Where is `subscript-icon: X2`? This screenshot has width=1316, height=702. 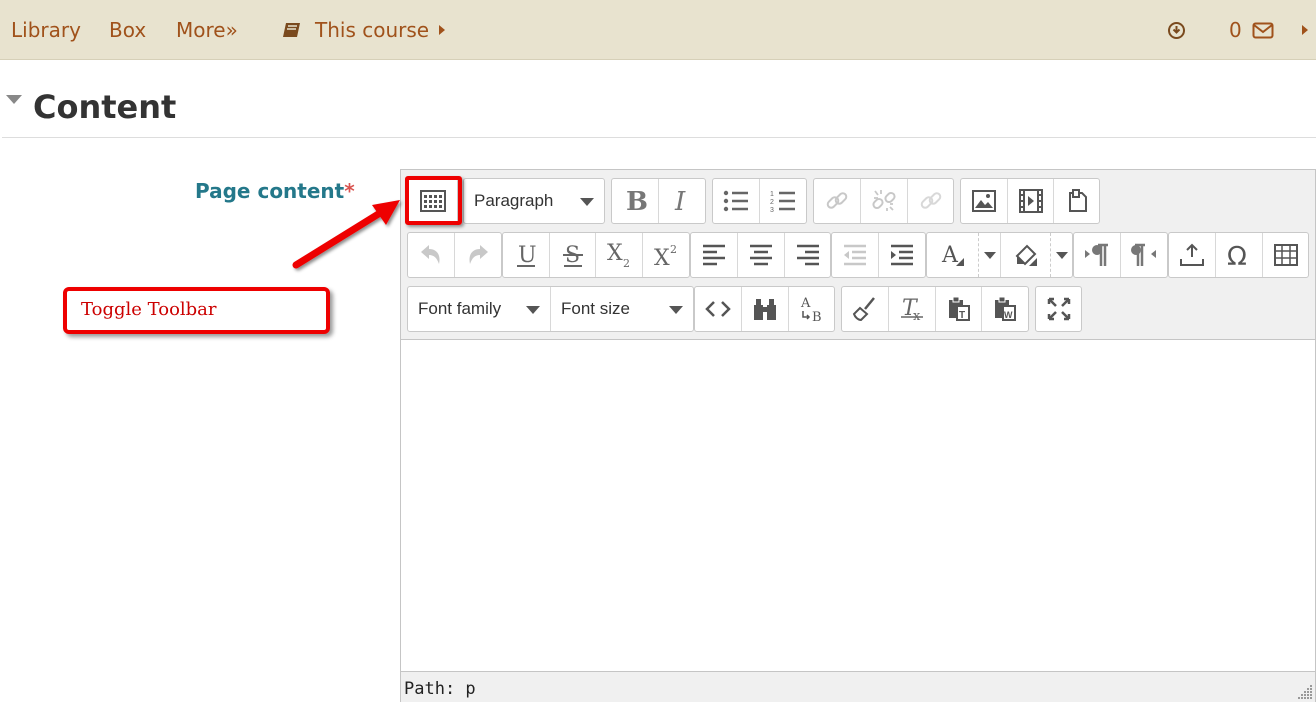 subscript-icon: X2 is located at coordinates (618, 255).